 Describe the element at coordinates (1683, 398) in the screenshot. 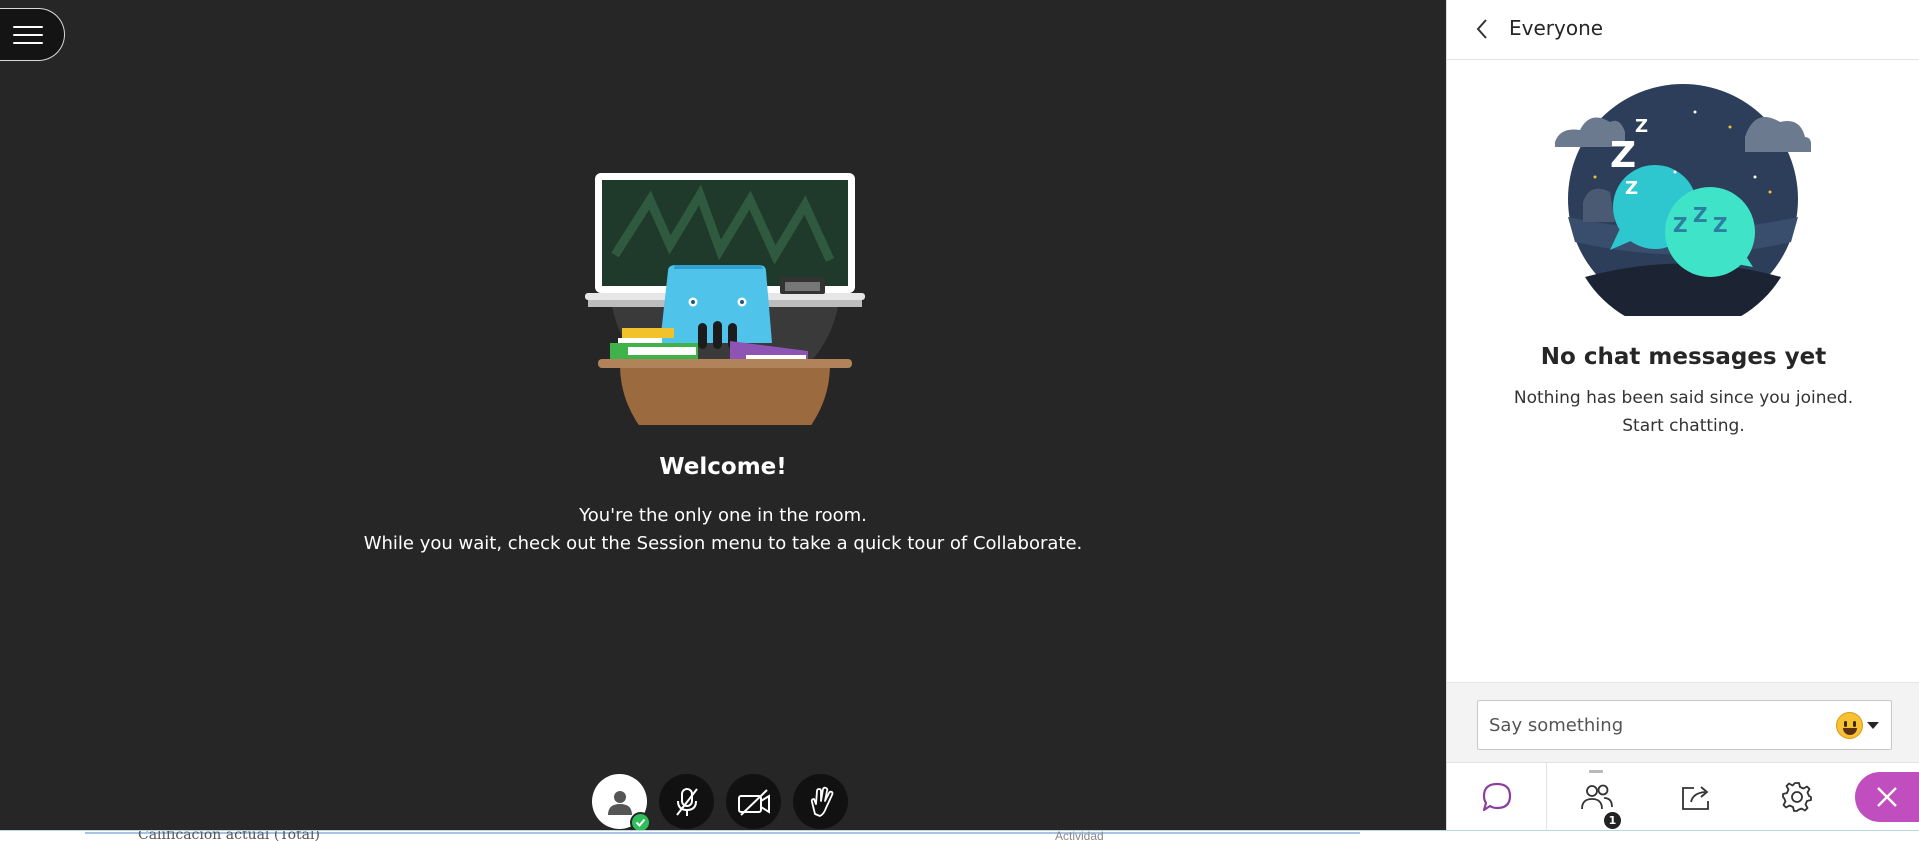

I see `empty-chat-message-line-1: Nothing has been said since you joined.` at that location.